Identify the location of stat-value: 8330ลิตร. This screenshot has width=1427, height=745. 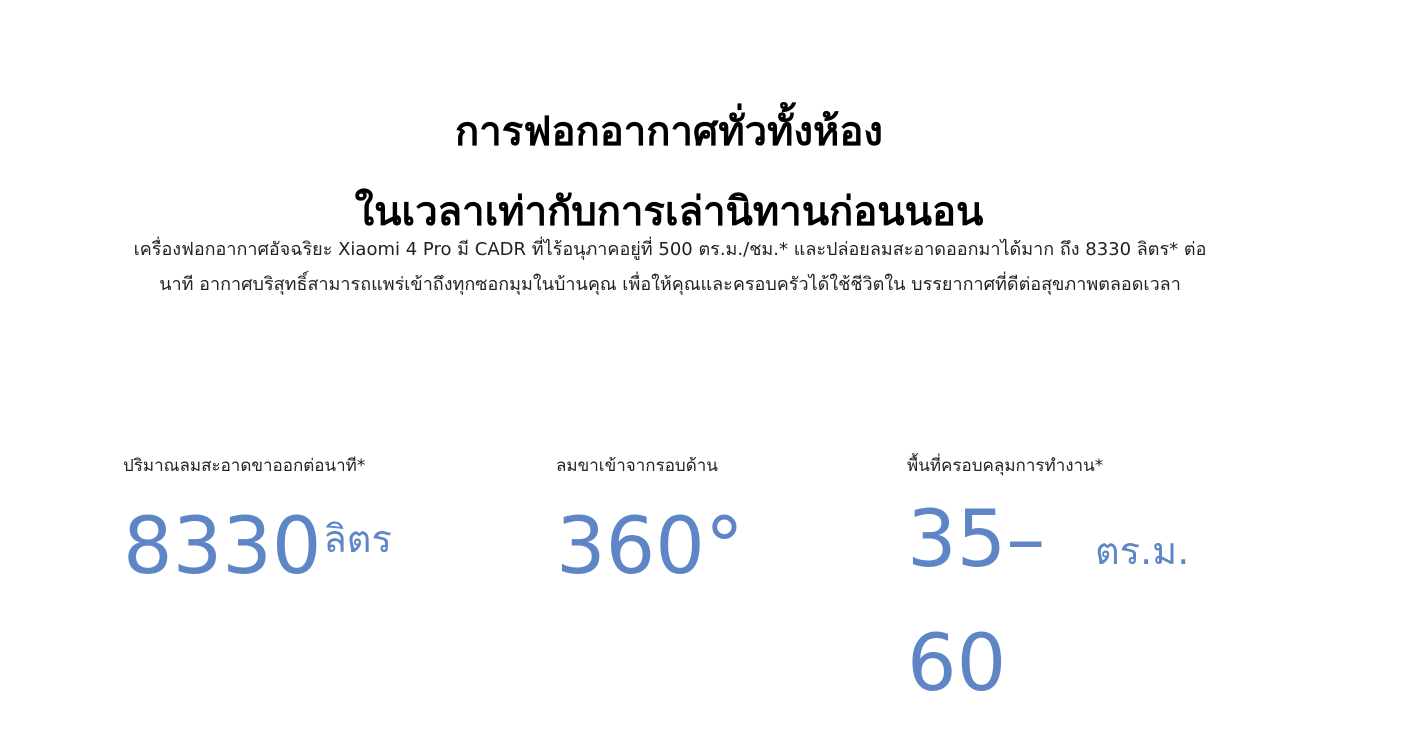
(323, 547).